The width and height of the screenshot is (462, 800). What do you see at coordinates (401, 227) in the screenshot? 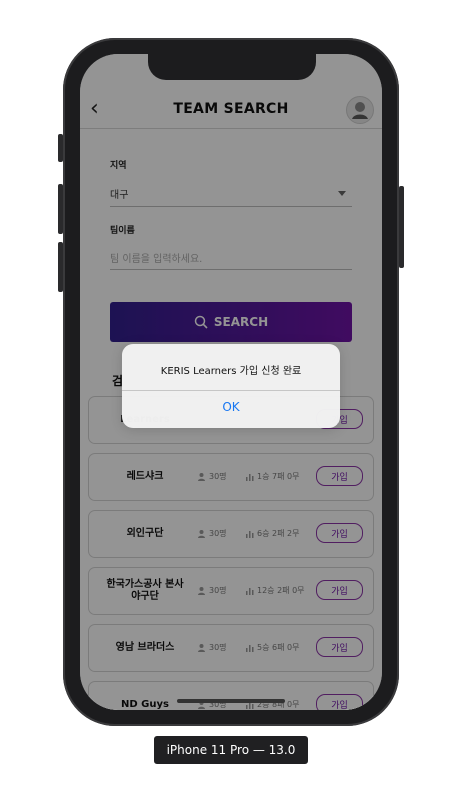
I see `power-button` at bounding box center [401, 227].